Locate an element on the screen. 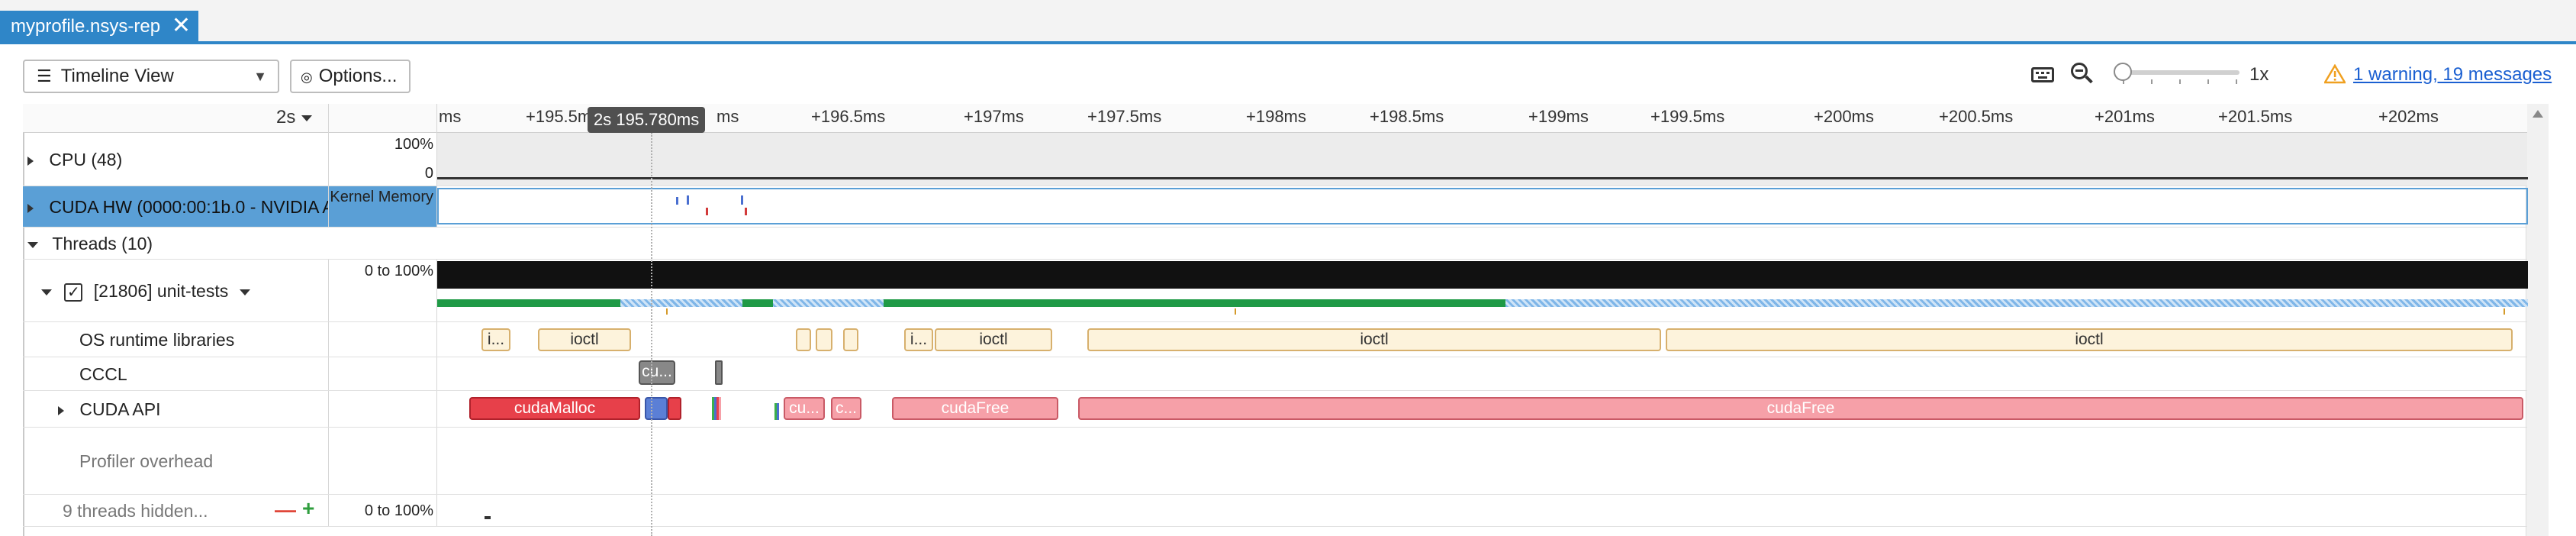 The height and width of the screenshot is (536, 2576). cpu-row: CPU (48) 100% 0 is located at coordinates (1275, 159).